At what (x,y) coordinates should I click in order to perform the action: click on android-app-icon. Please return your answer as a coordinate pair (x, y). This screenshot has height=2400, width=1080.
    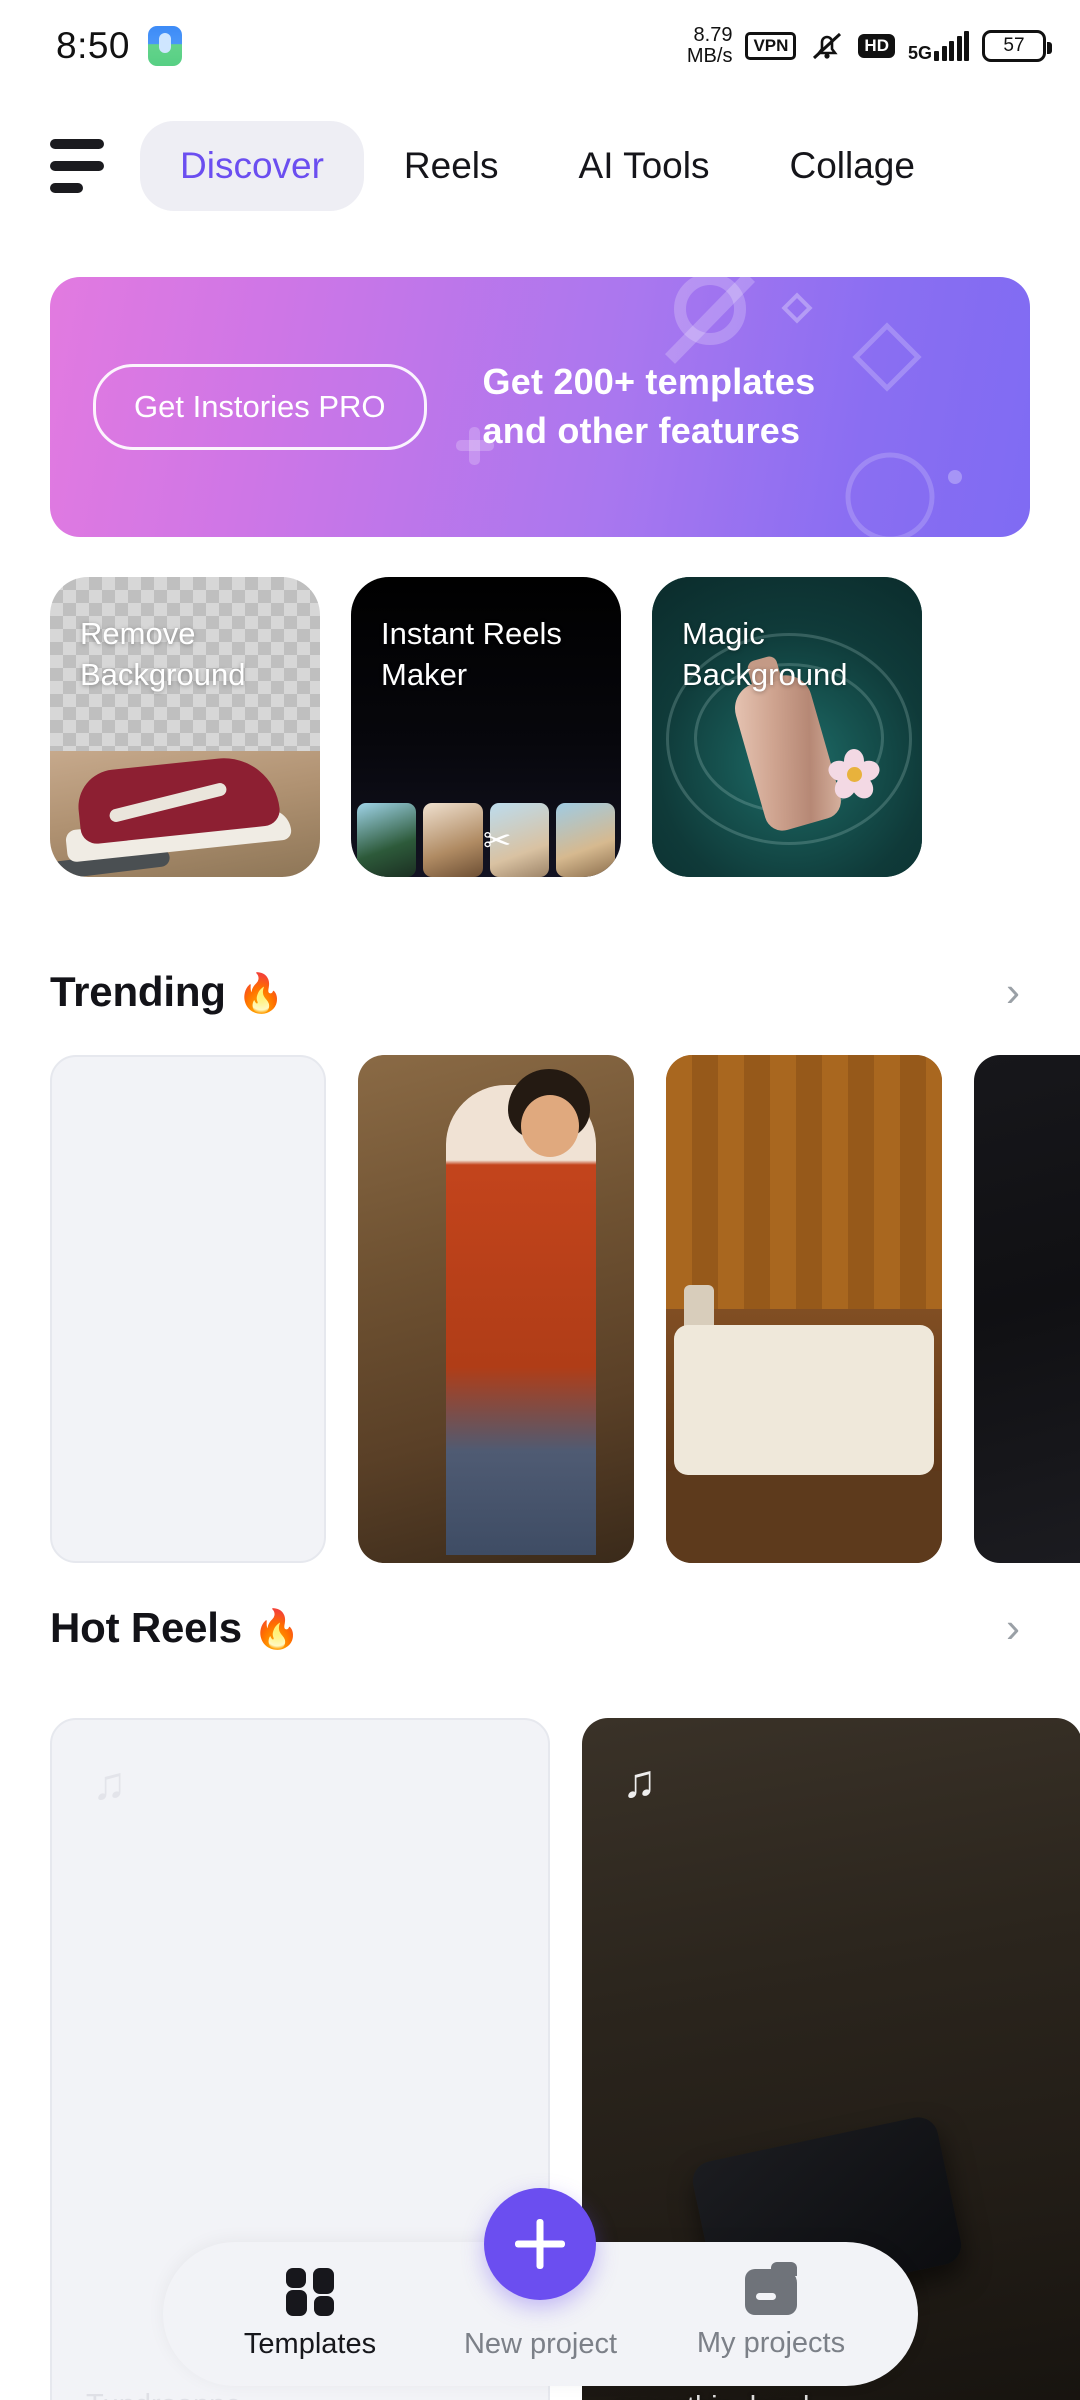
    Looking at the image, I should click on (165, 46).